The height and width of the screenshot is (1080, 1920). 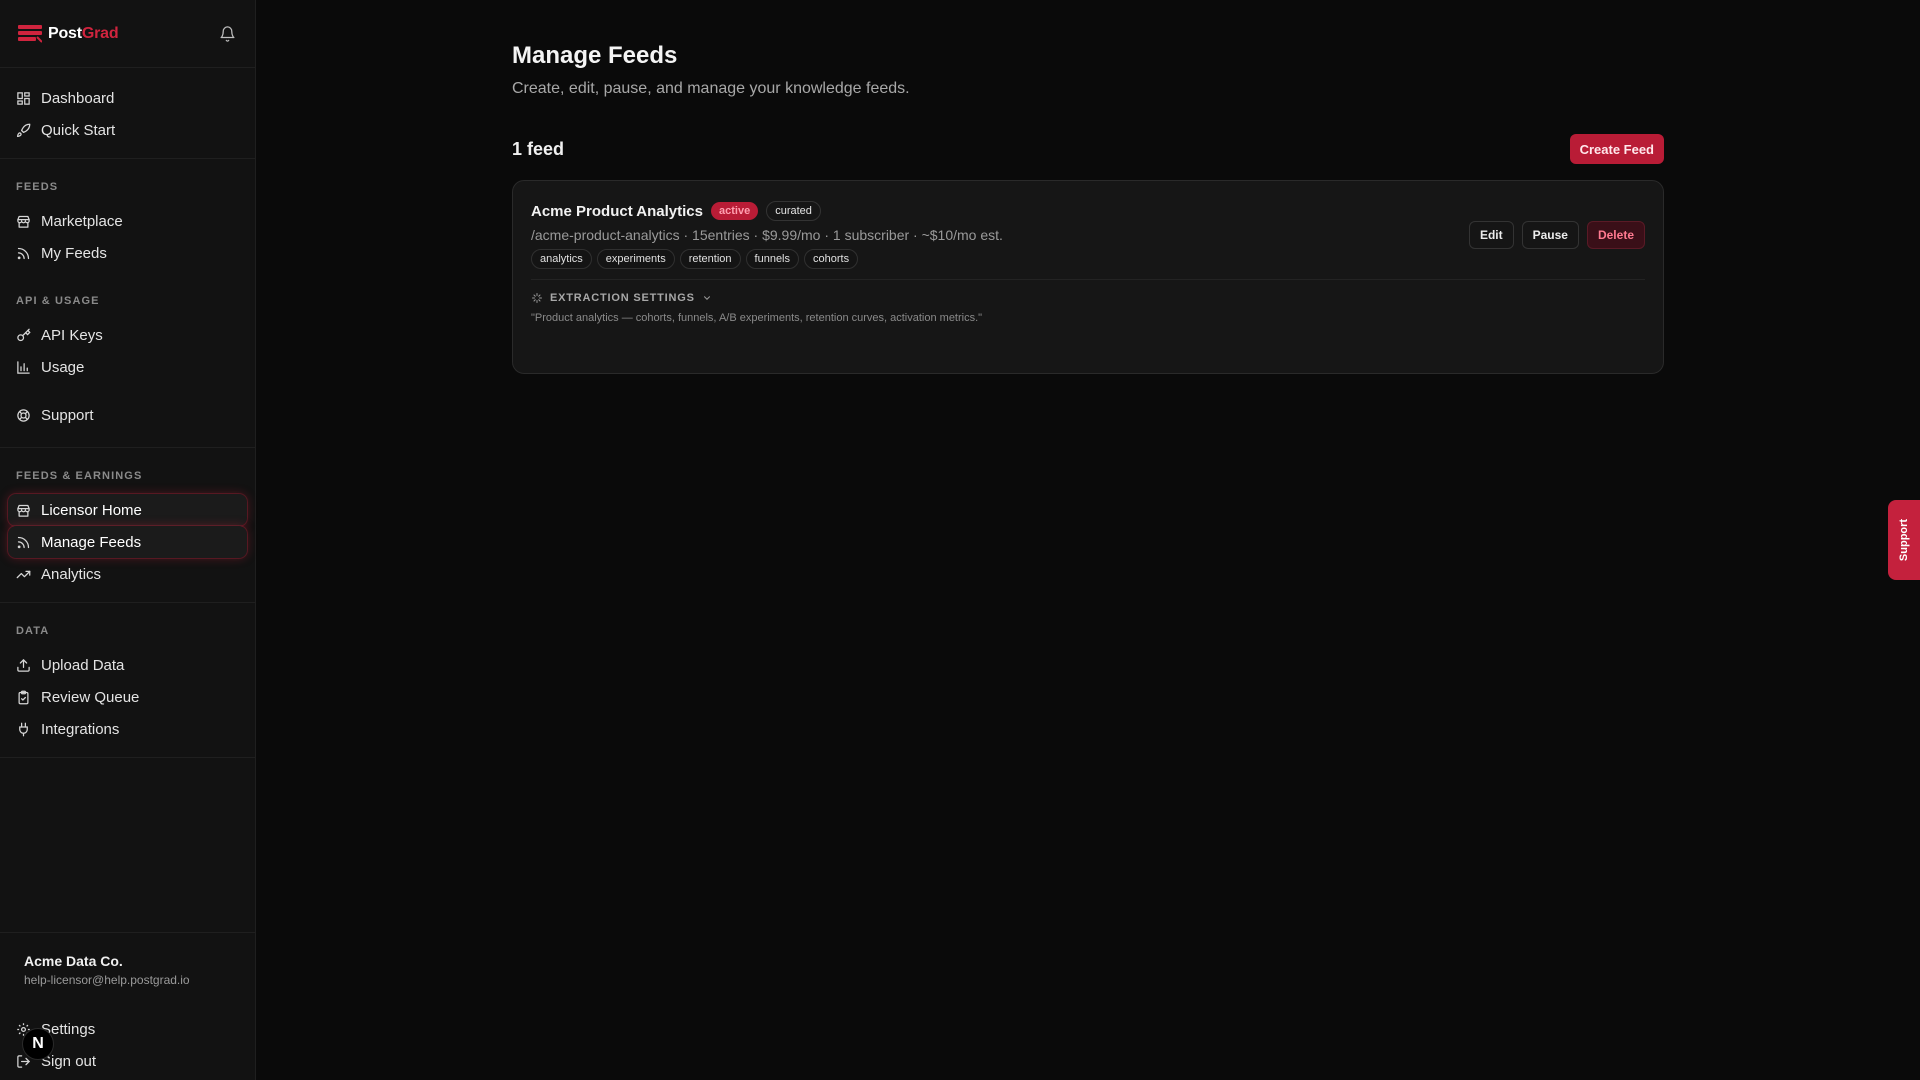 I want to click on bar-chart-icon, so click(x=23, y=367).